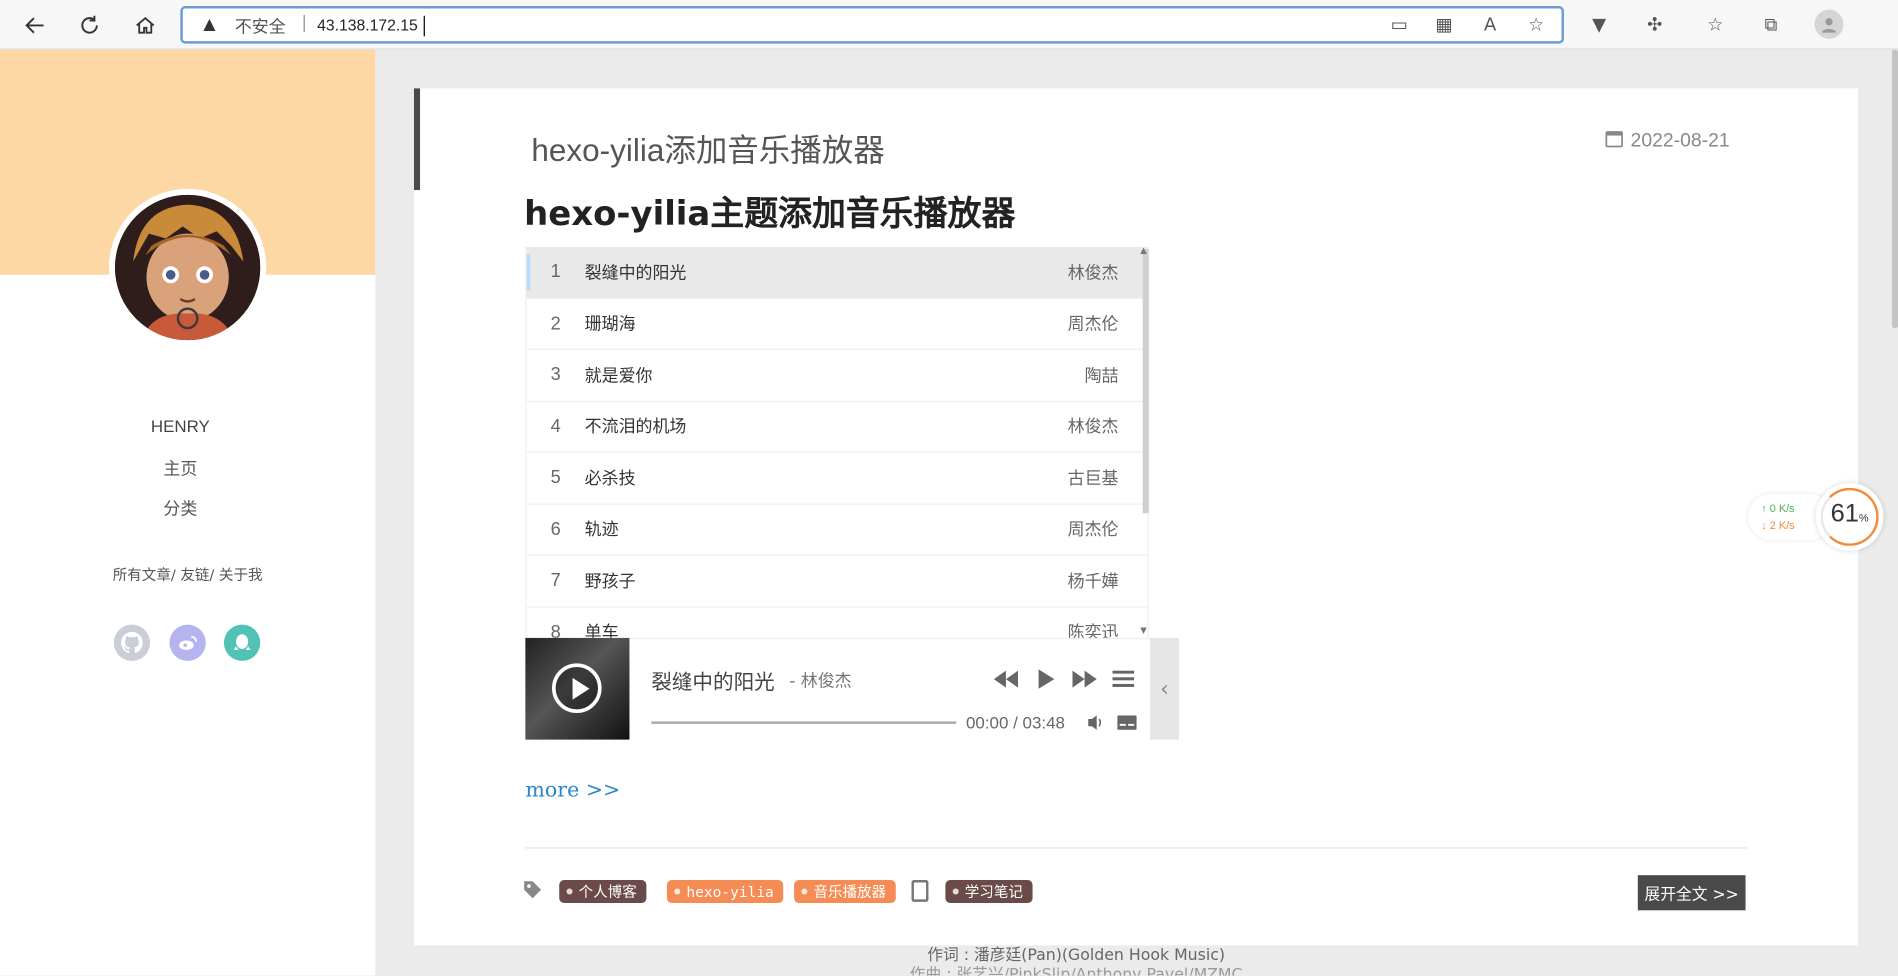  Describe the element at coordinates (1399, 24) in the screenshot. I see `app-available-icon: ▭` at that location.